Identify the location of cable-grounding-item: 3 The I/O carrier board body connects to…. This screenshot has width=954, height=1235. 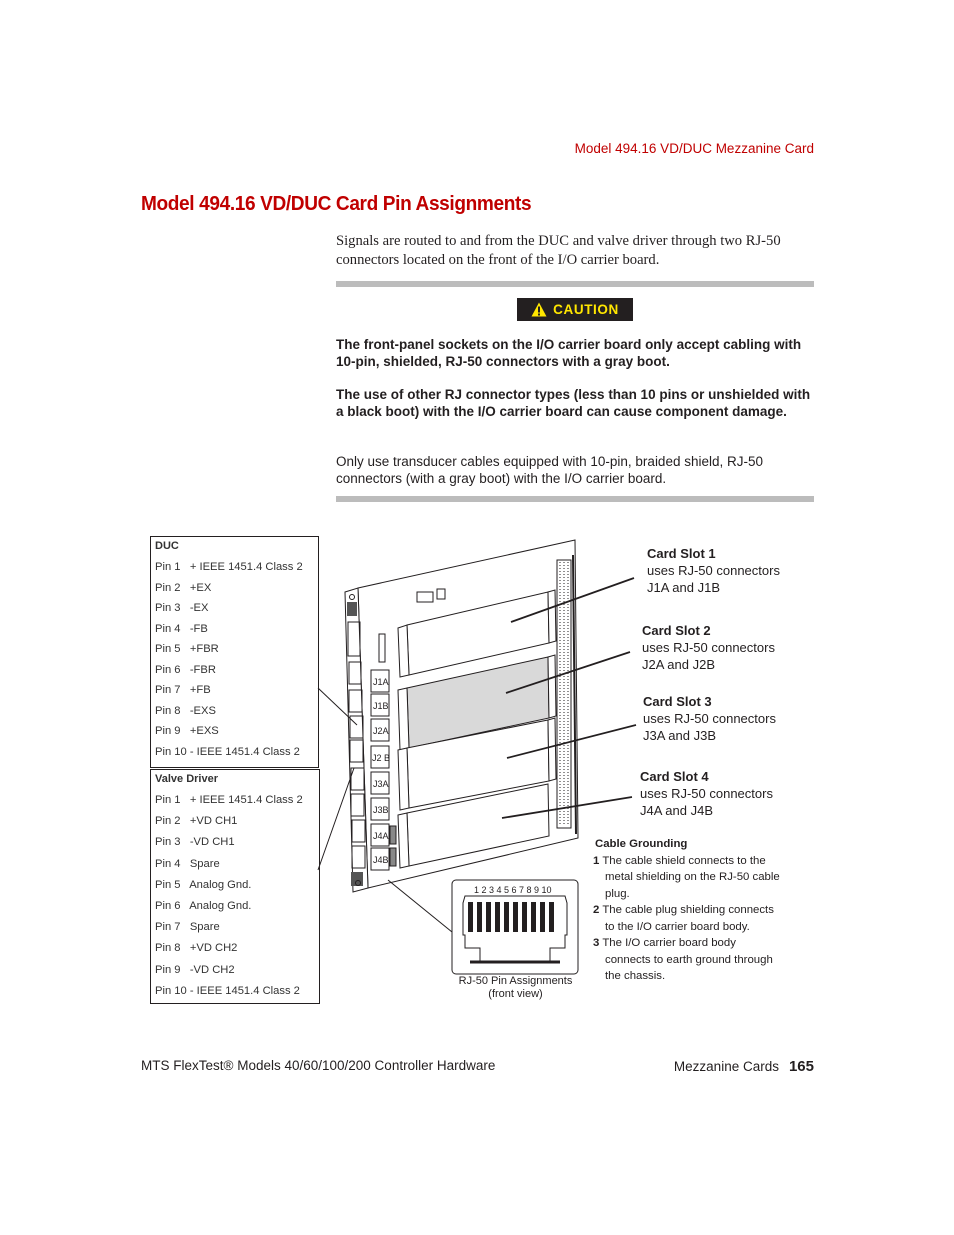
(687, 960).